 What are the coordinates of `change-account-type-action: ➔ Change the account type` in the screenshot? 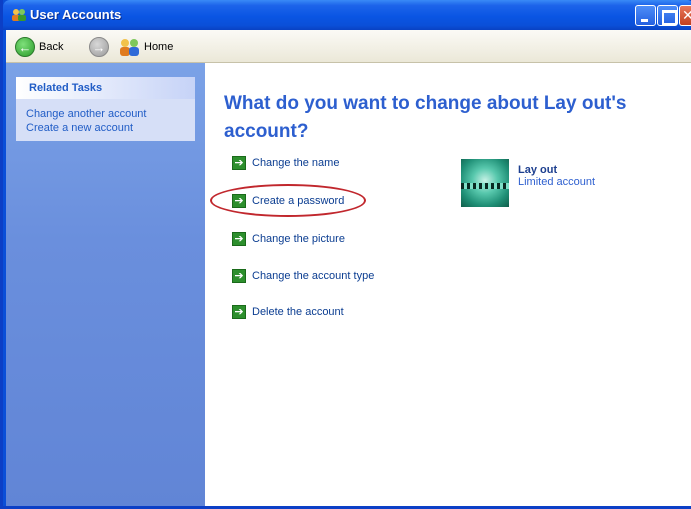 It's located at (303, 276).